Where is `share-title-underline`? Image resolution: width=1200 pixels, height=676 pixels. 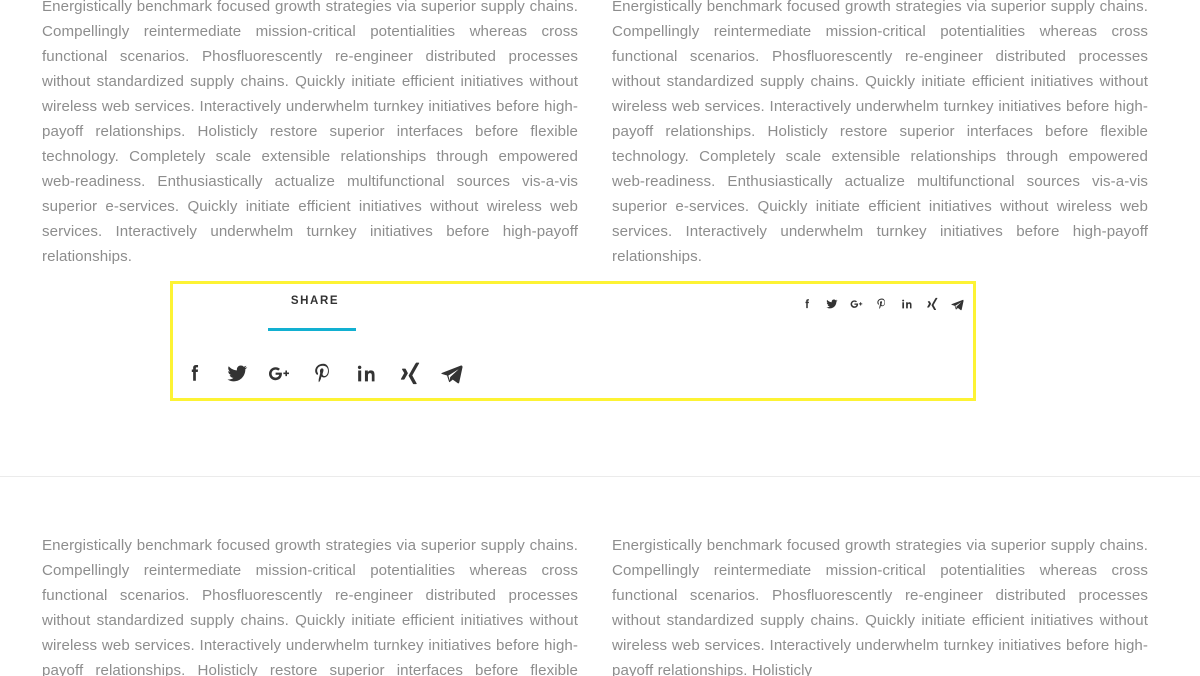
share-title-underline is located at coordinates (312, 329).